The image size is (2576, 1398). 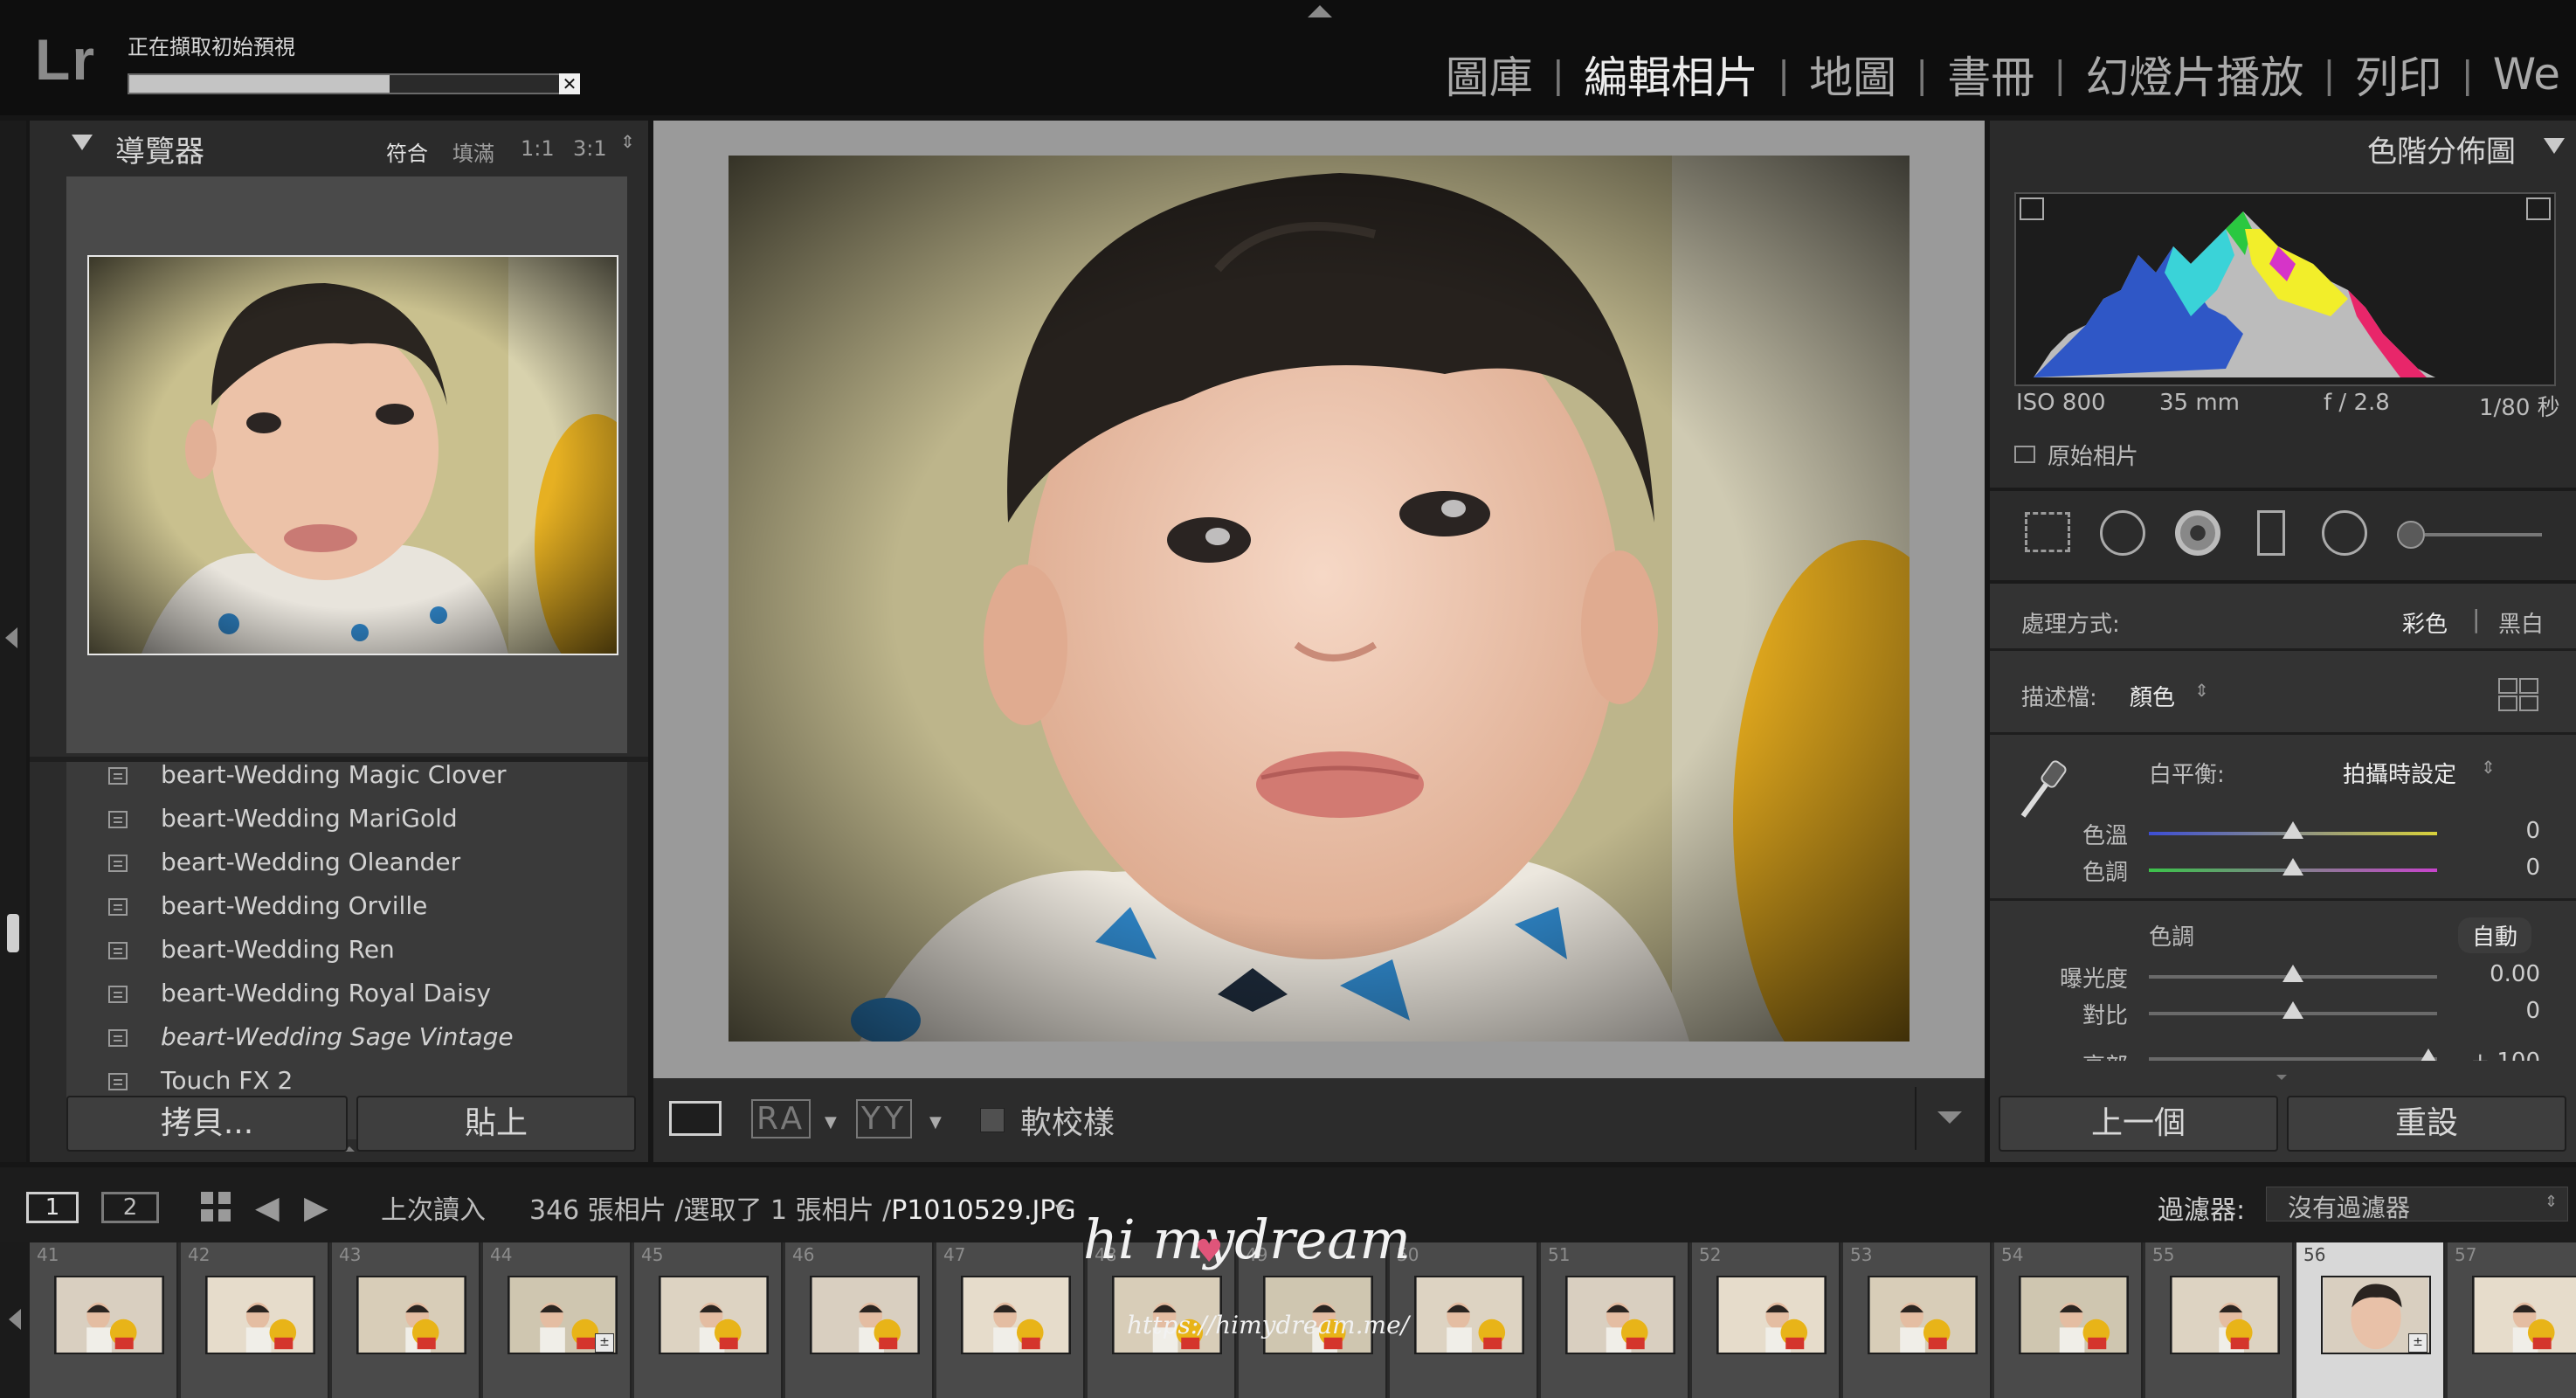 I want to click on left-edge, so click(x=13, y=642).